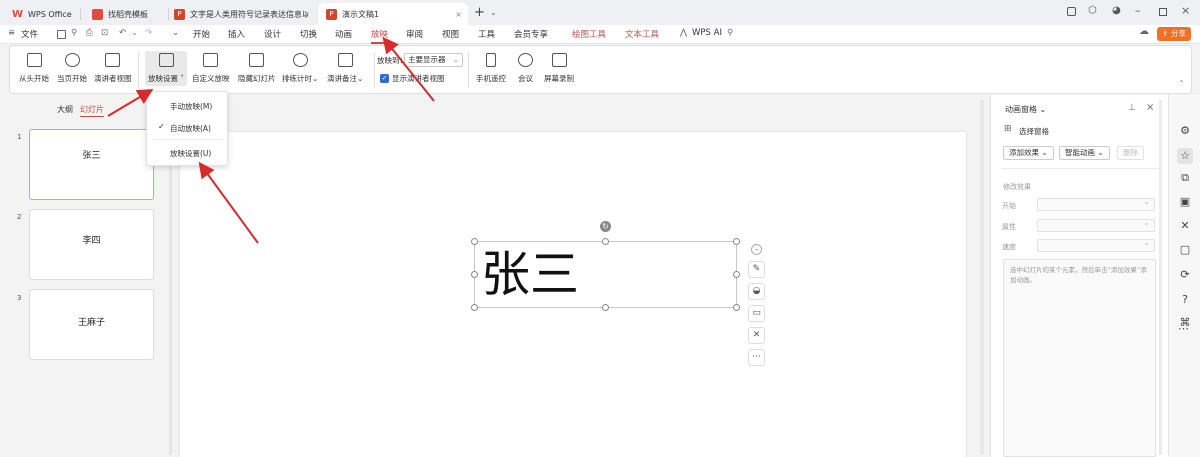 The width and height of the screenshot is (1200, 457). I want to click on help-icon: ?, so click(1185, 300).